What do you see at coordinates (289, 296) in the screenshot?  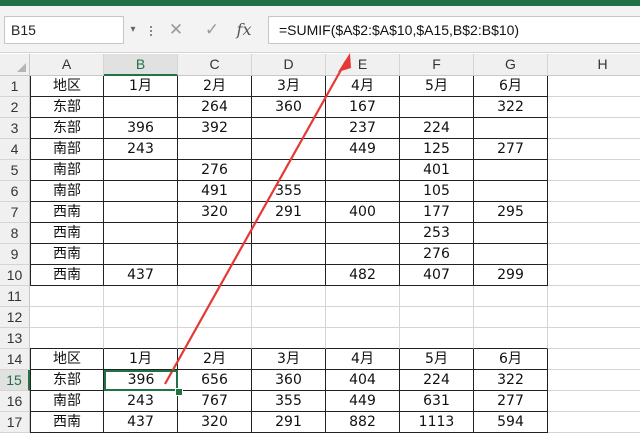 I see `cell-d11` at bounding box center [289, 296].